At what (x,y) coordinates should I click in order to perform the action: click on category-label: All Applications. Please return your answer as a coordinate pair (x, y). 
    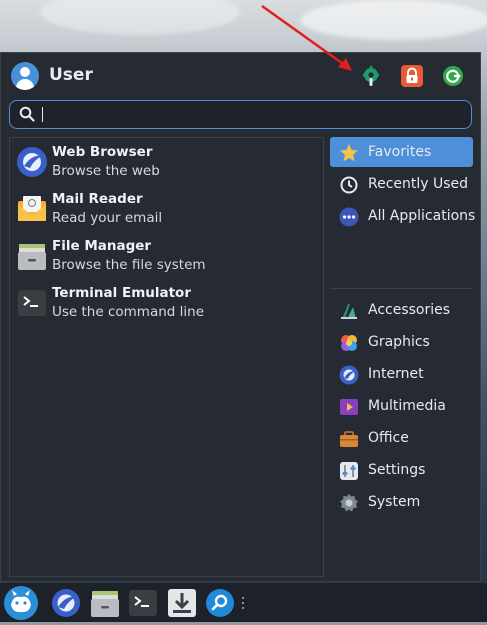
    Looking at the image, I should click on (422, 216).